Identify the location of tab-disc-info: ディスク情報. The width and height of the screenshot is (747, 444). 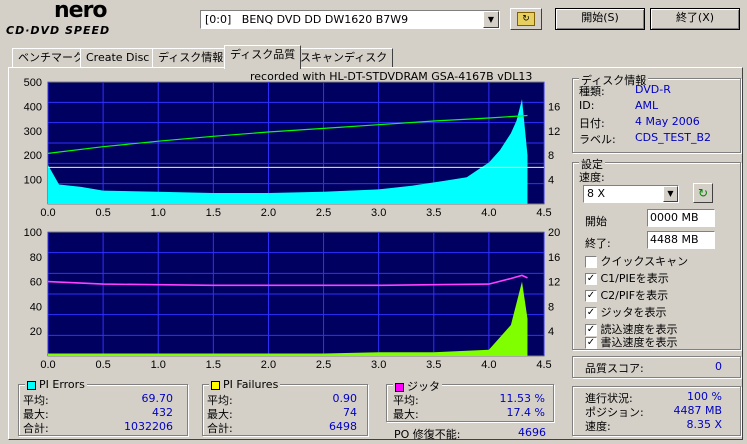
(191, 58).